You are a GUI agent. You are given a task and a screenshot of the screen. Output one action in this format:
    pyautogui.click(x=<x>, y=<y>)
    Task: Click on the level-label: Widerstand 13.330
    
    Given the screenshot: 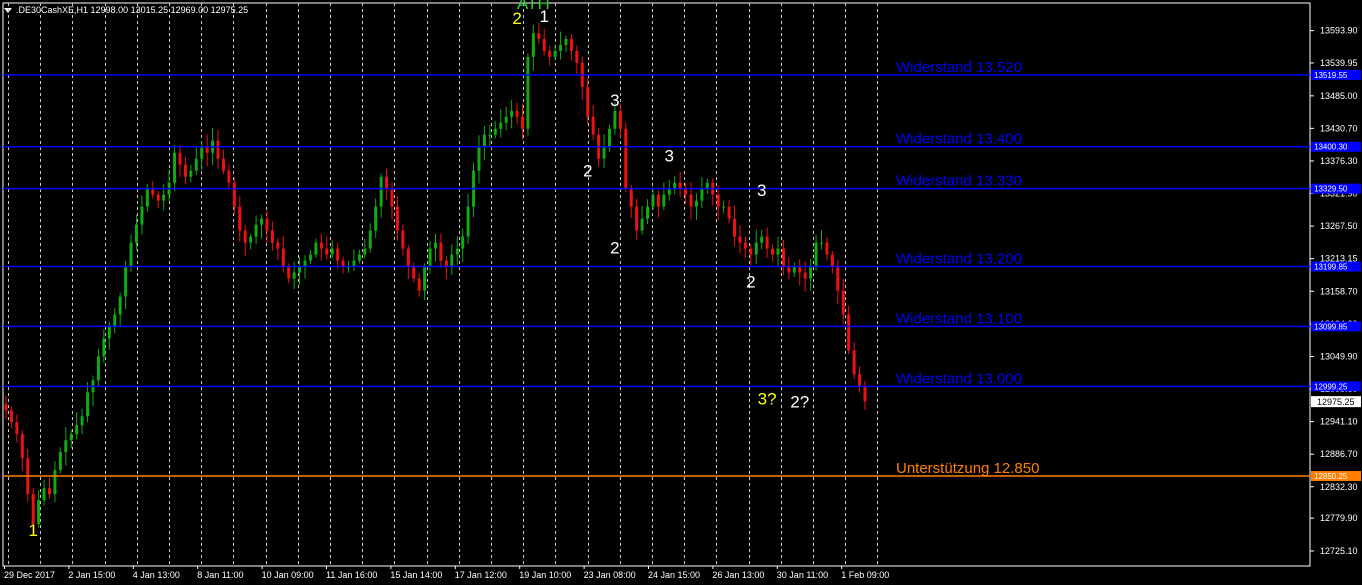 What is the action you would take?
    pyautogui.click(x=959, y=181)
    